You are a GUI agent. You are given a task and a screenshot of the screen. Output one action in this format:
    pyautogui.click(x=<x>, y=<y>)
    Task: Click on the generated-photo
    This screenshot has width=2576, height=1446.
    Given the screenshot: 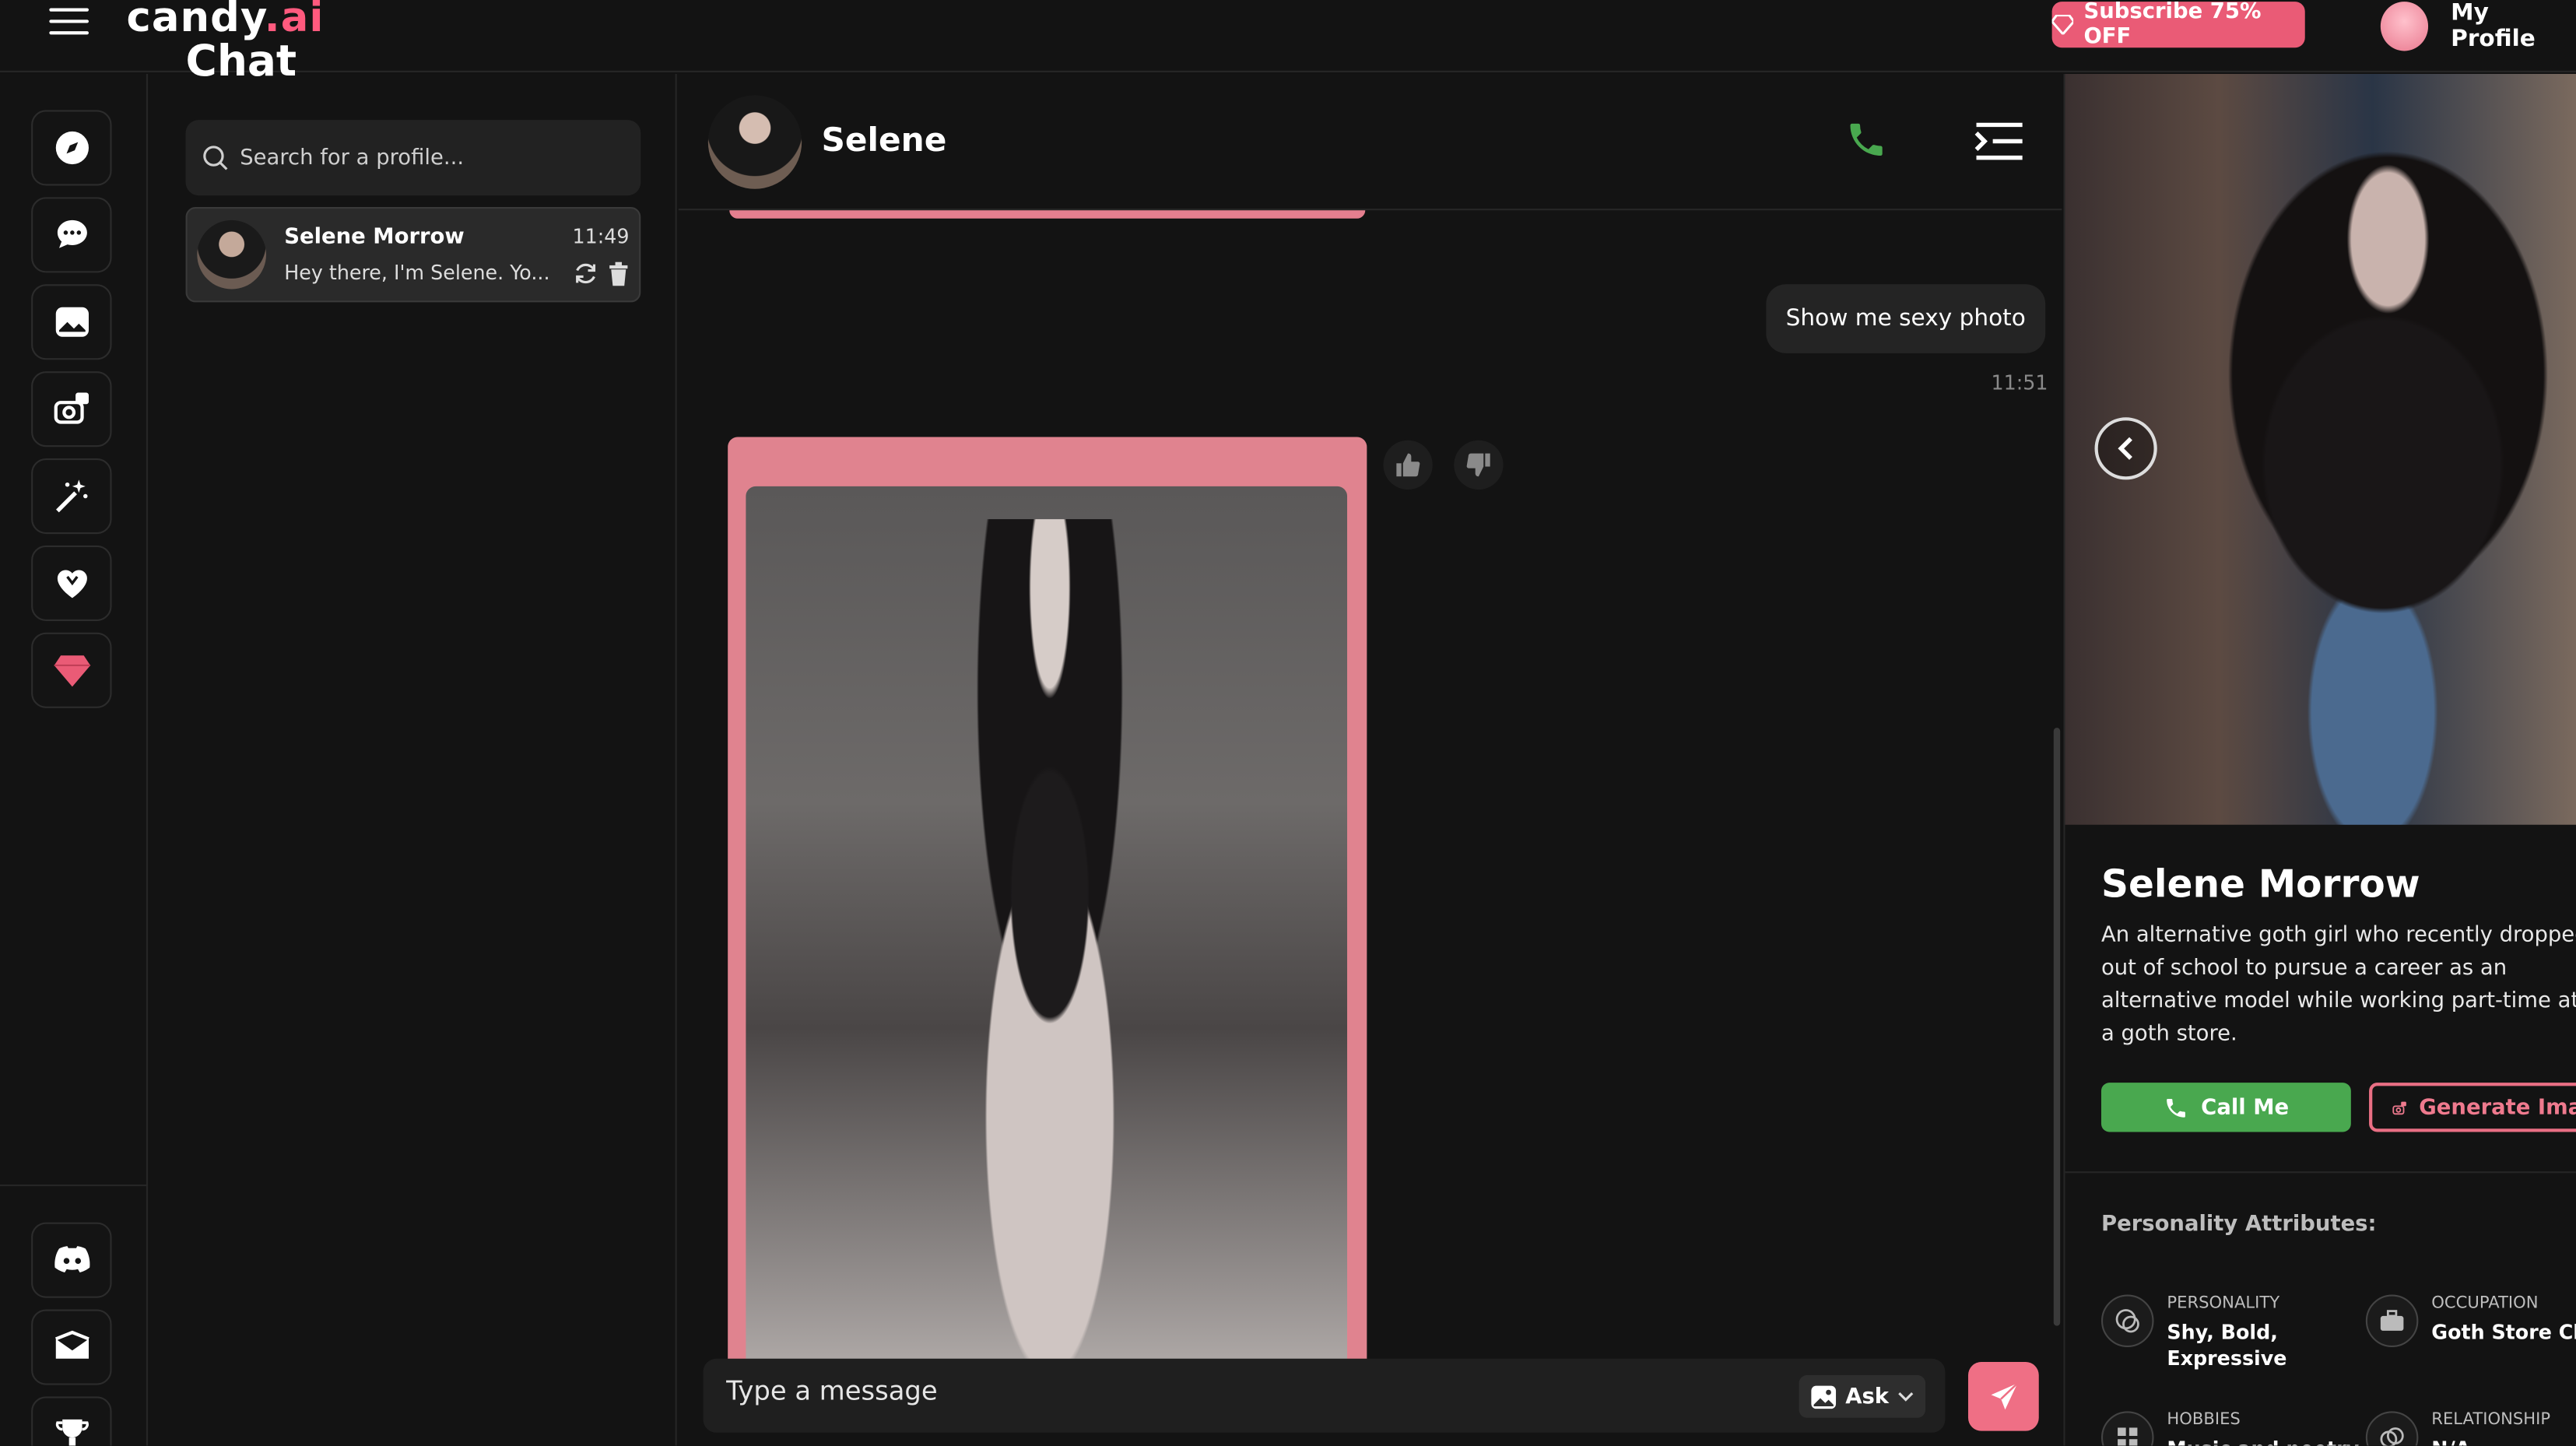 What is the action you would take?
    pyautogui.click(x=1047, y=930)
    